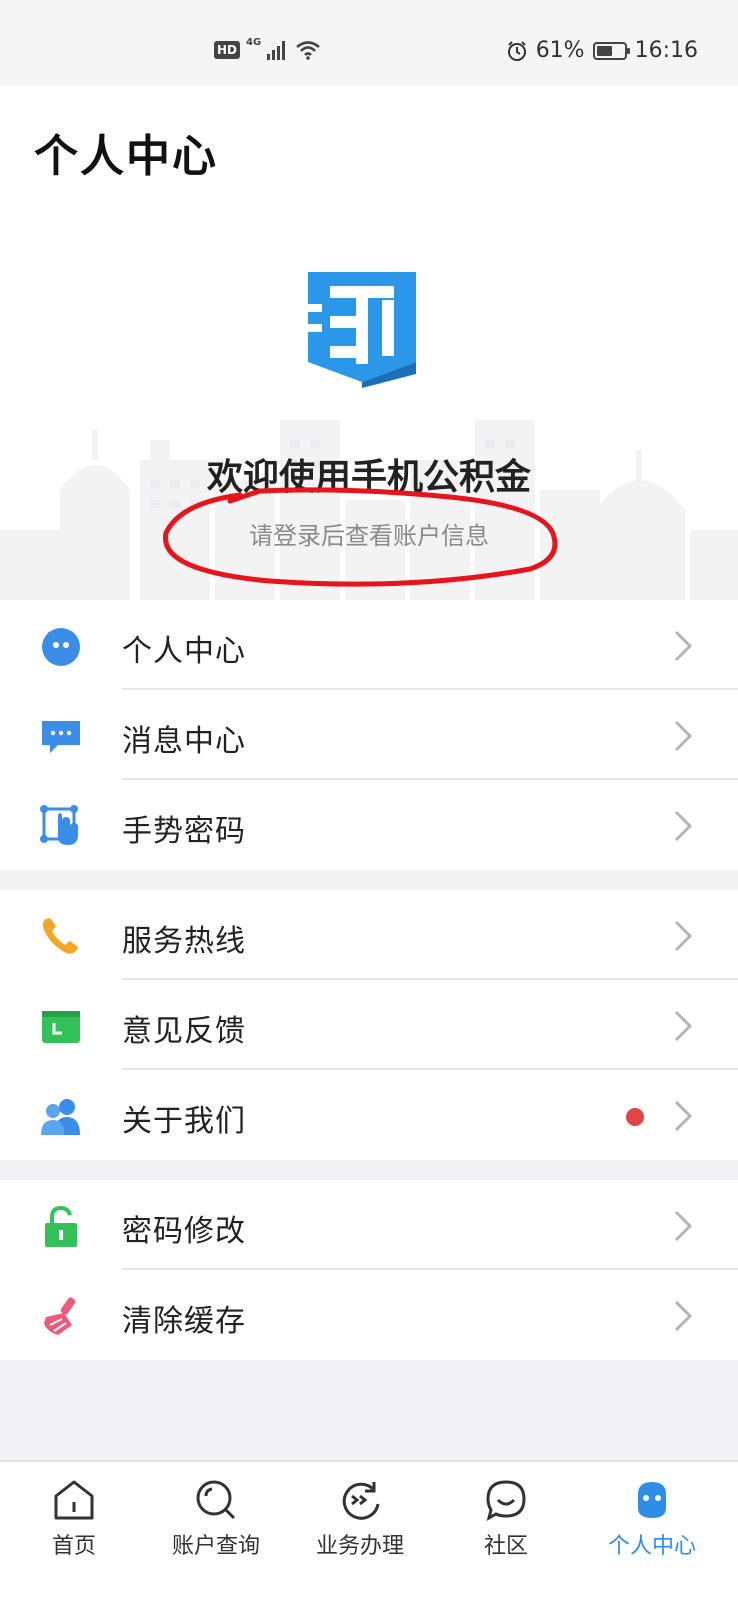 The image size is (738, 1600). I want to click on status-left: HD 4G, so click(267, 48).